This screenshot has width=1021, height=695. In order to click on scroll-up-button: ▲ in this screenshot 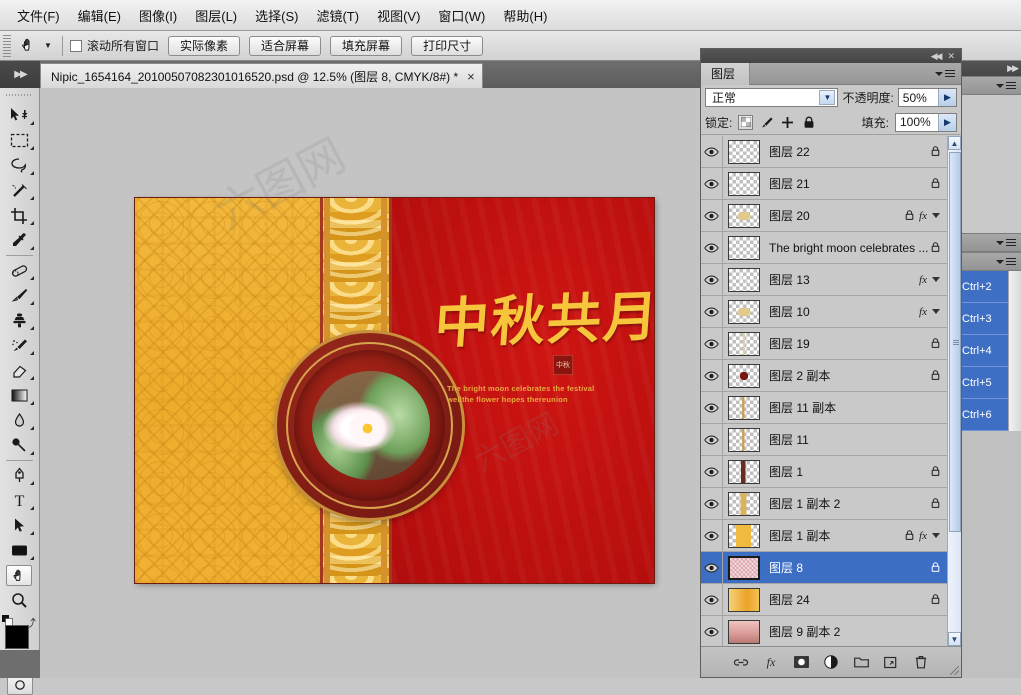, I will do `click(954, 143)`.